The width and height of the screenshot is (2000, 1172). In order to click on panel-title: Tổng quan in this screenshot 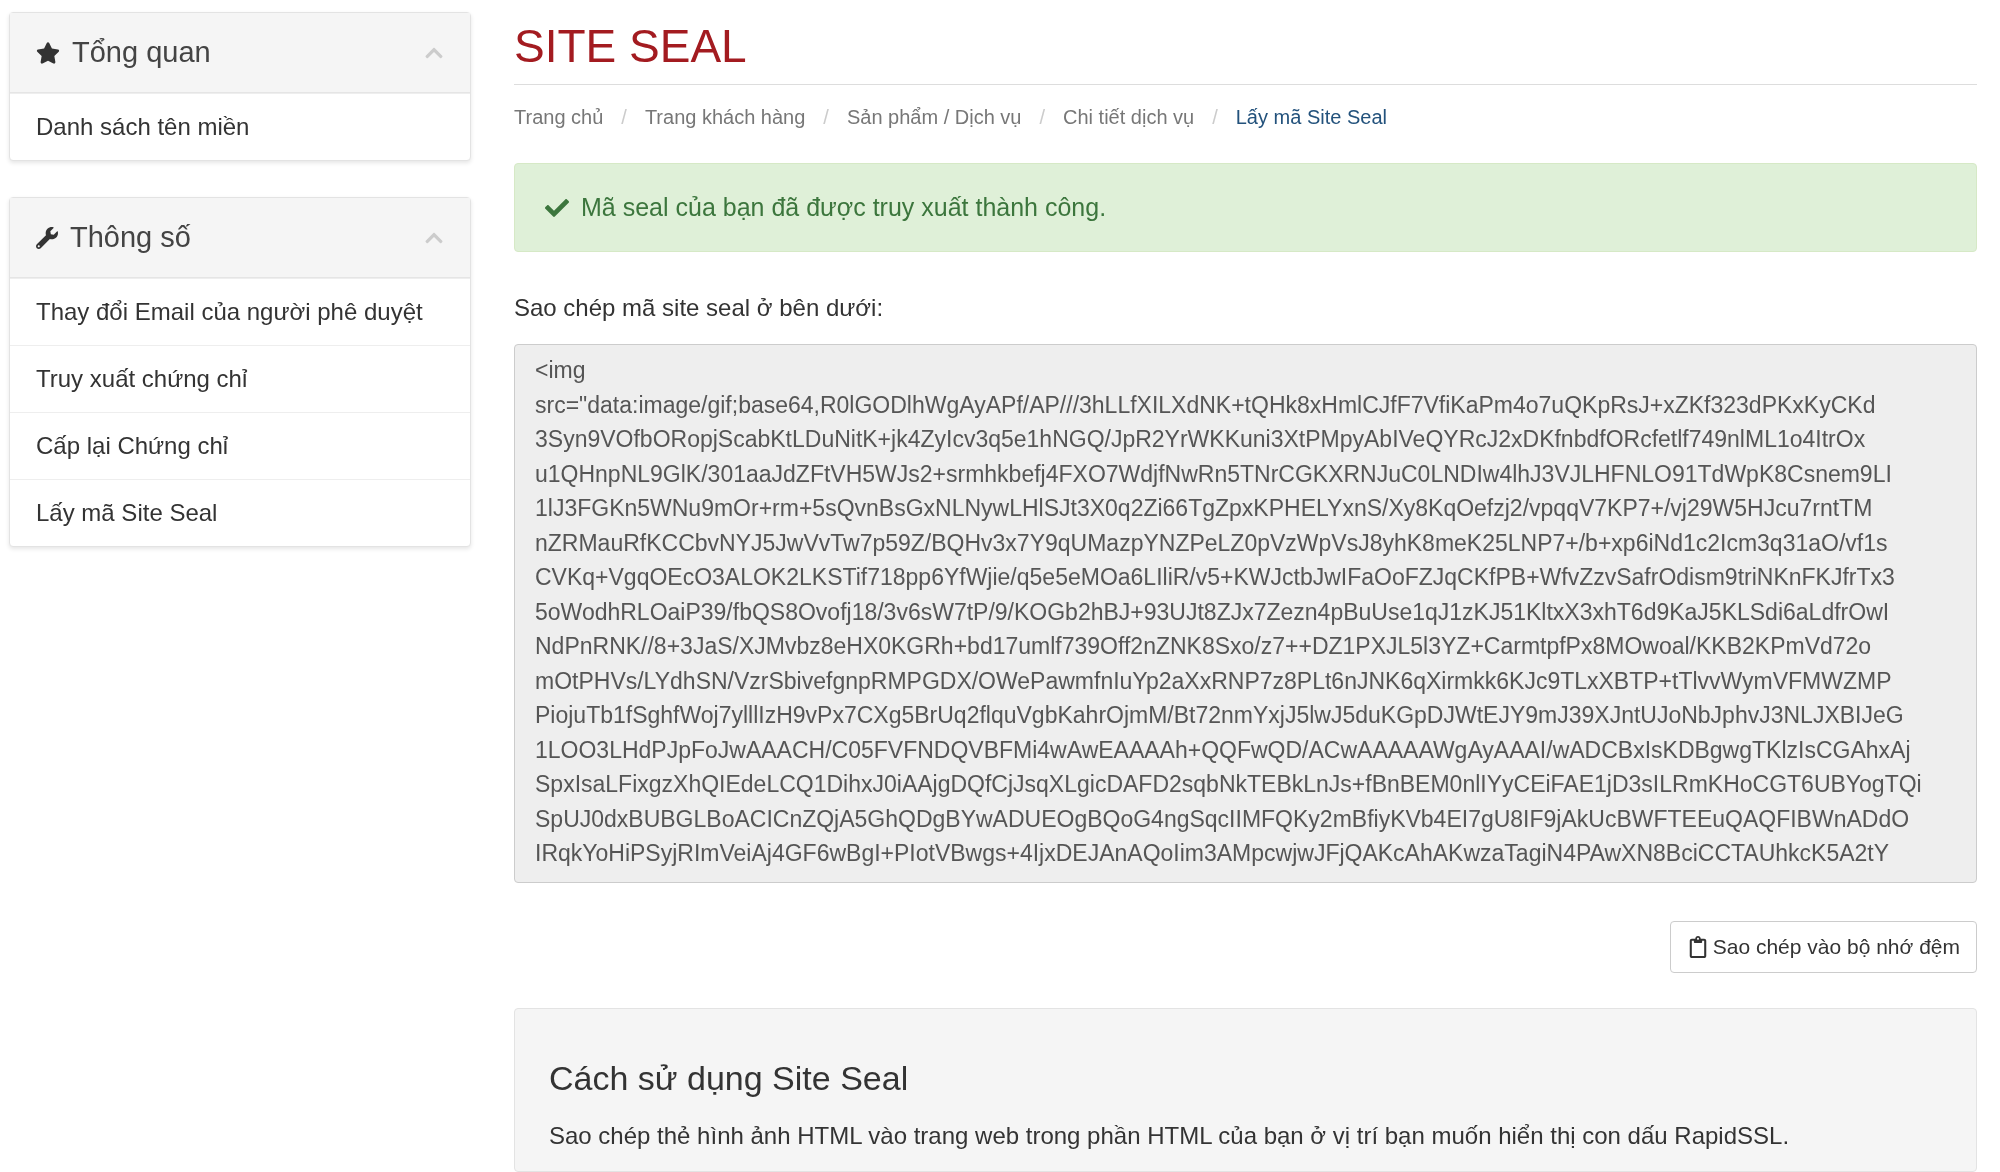, I will do `click(142, 52)`.